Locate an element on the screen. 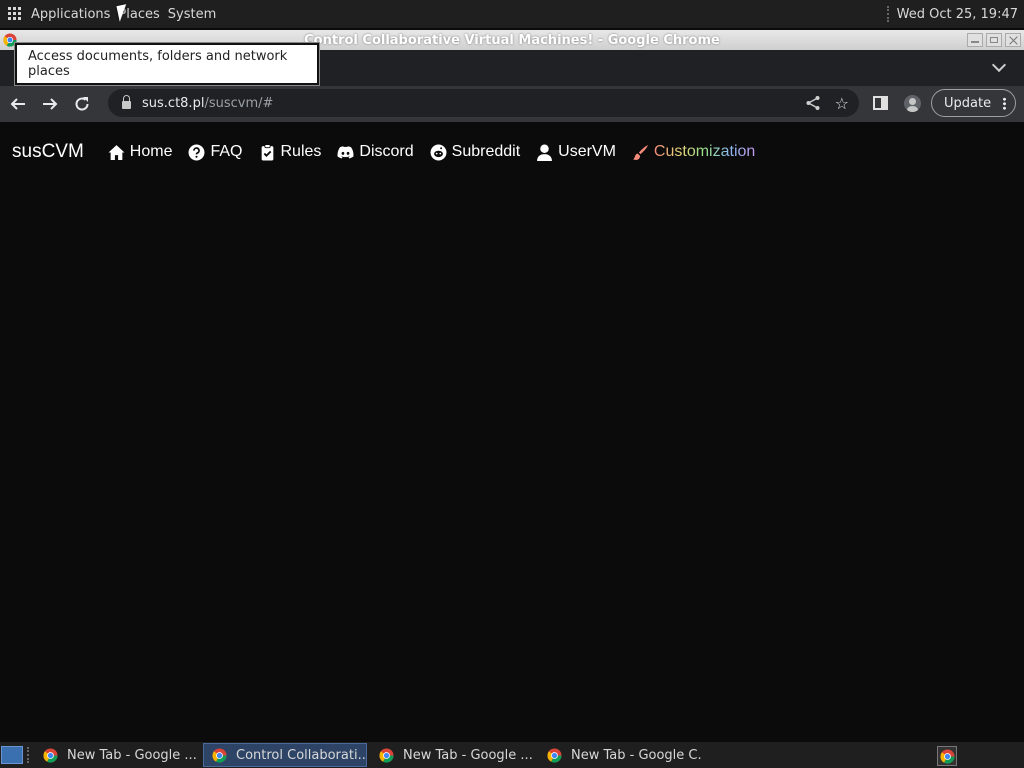 This screenshot has height=768, width=1024. url-path: /suscvm/# is located at coordinates (239, 103).